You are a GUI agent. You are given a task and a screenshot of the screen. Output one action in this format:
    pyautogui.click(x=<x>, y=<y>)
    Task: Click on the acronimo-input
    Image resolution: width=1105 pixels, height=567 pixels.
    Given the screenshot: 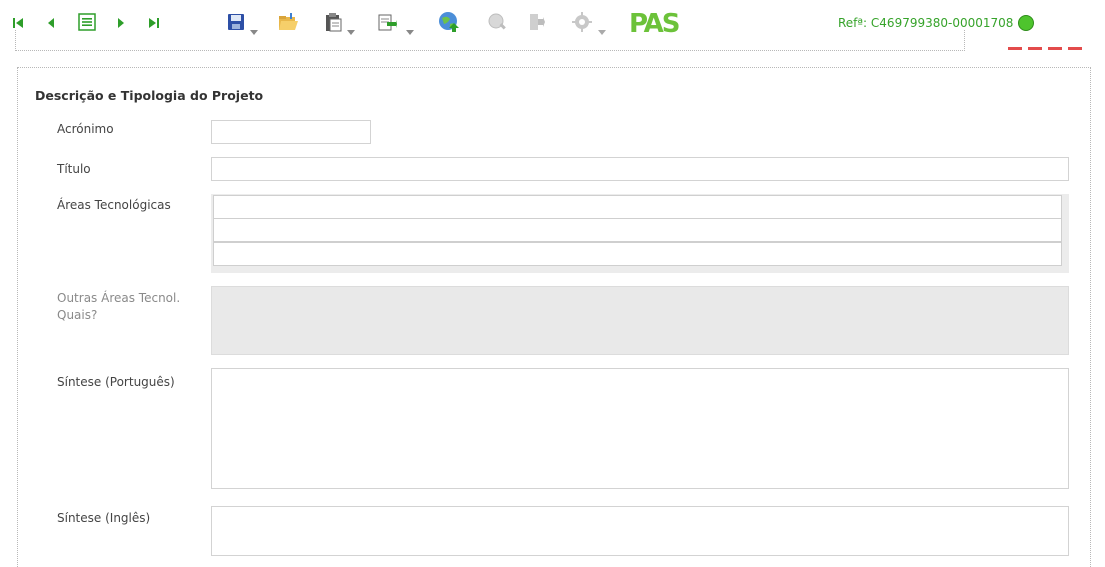 What is the action you would take?
    pyautogui.click(x=291, y=132)
    